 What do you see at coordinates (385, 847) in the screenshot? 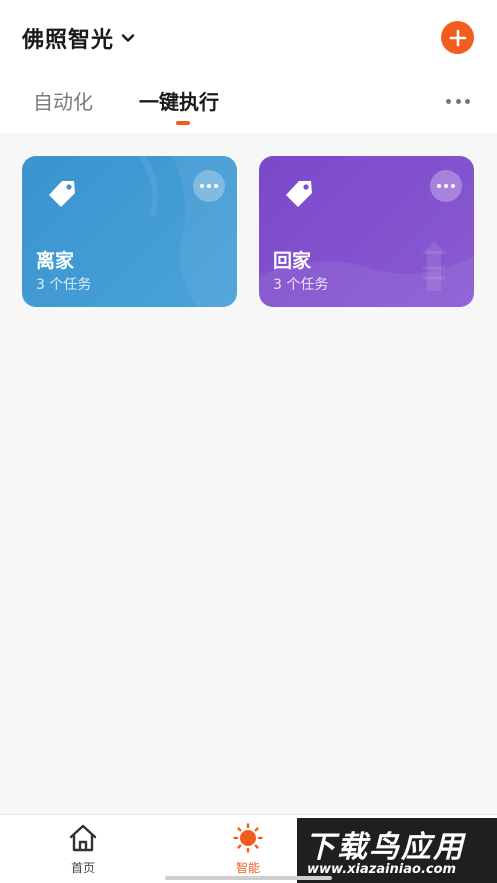
I see `watermark-title: 下载鸟应用` at bounding box center [385, 847].